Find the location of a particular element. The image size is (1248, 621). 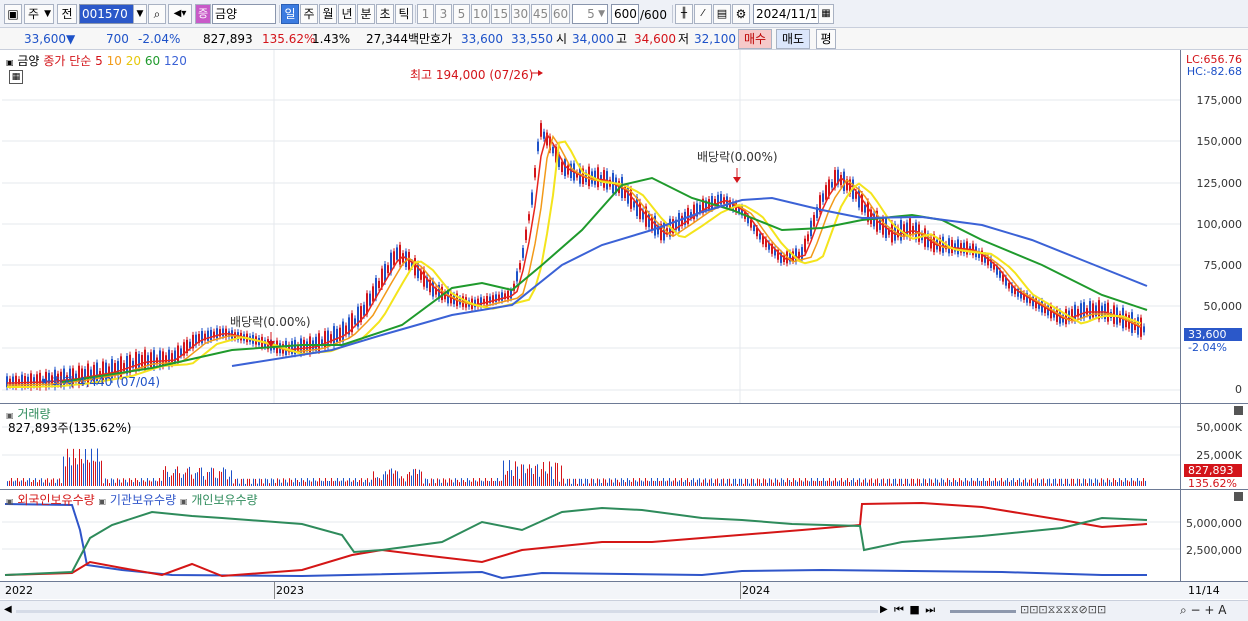

period-second-button: 초 is located at coordinates (385, 14).